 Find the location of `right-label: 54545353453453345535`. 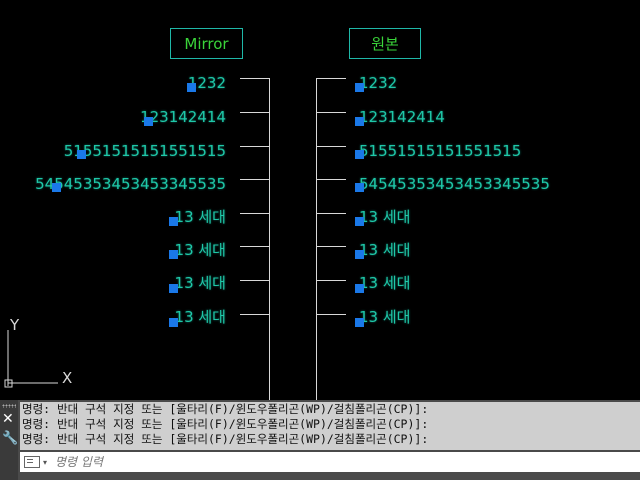

right-label: 54545353453453345535 is located at coordinates (454, 184).